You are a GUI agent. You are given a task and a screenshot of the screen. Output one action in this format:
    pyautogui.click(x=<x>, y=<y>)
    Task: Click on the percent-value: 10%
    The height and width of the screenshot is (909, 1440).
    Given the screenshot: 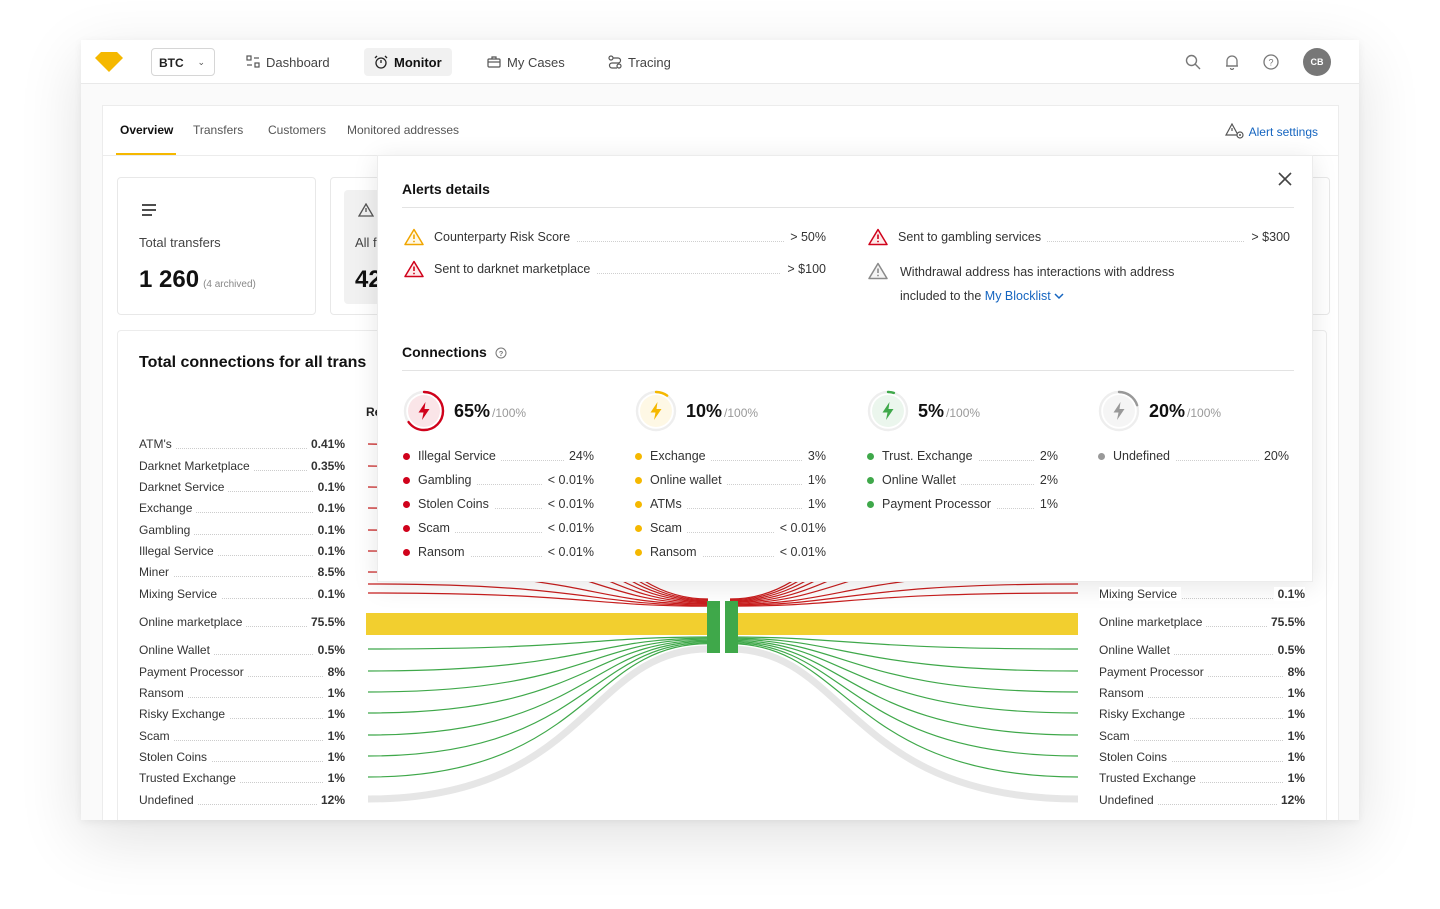 What is the action you would take?
    pyautogui.click(x=704, y=411)
    